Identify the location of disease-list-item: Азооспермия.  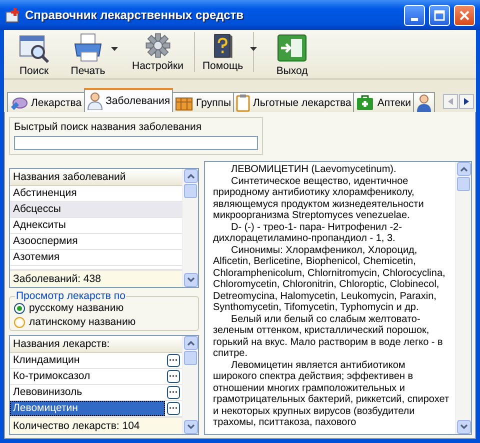
(96, 241).